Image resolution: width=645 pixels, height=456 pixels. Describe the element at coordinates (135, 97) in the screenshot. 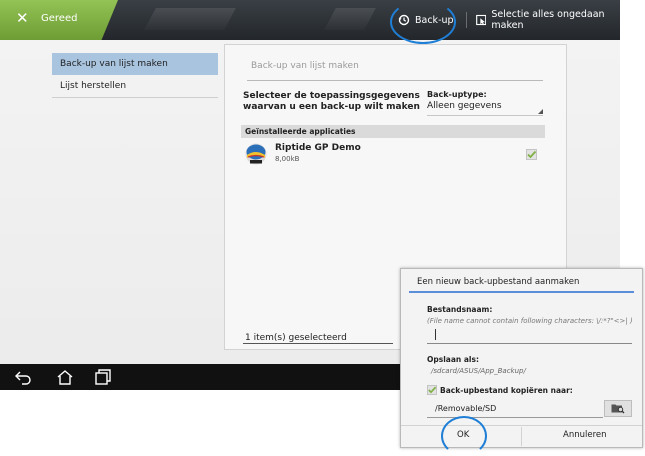

I see `sidebar-divider` at that location.